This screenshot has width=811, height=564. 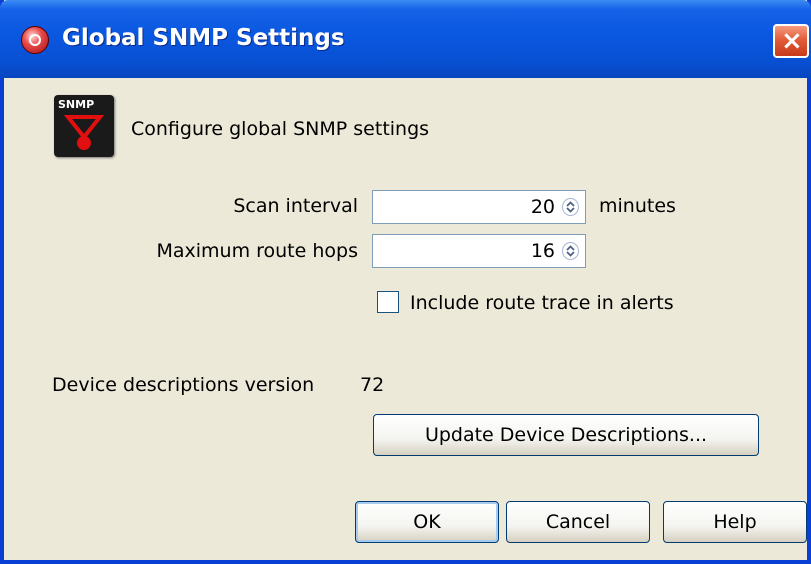 I want to click on scan-interval-value: 20, so click(x=542, y=207).